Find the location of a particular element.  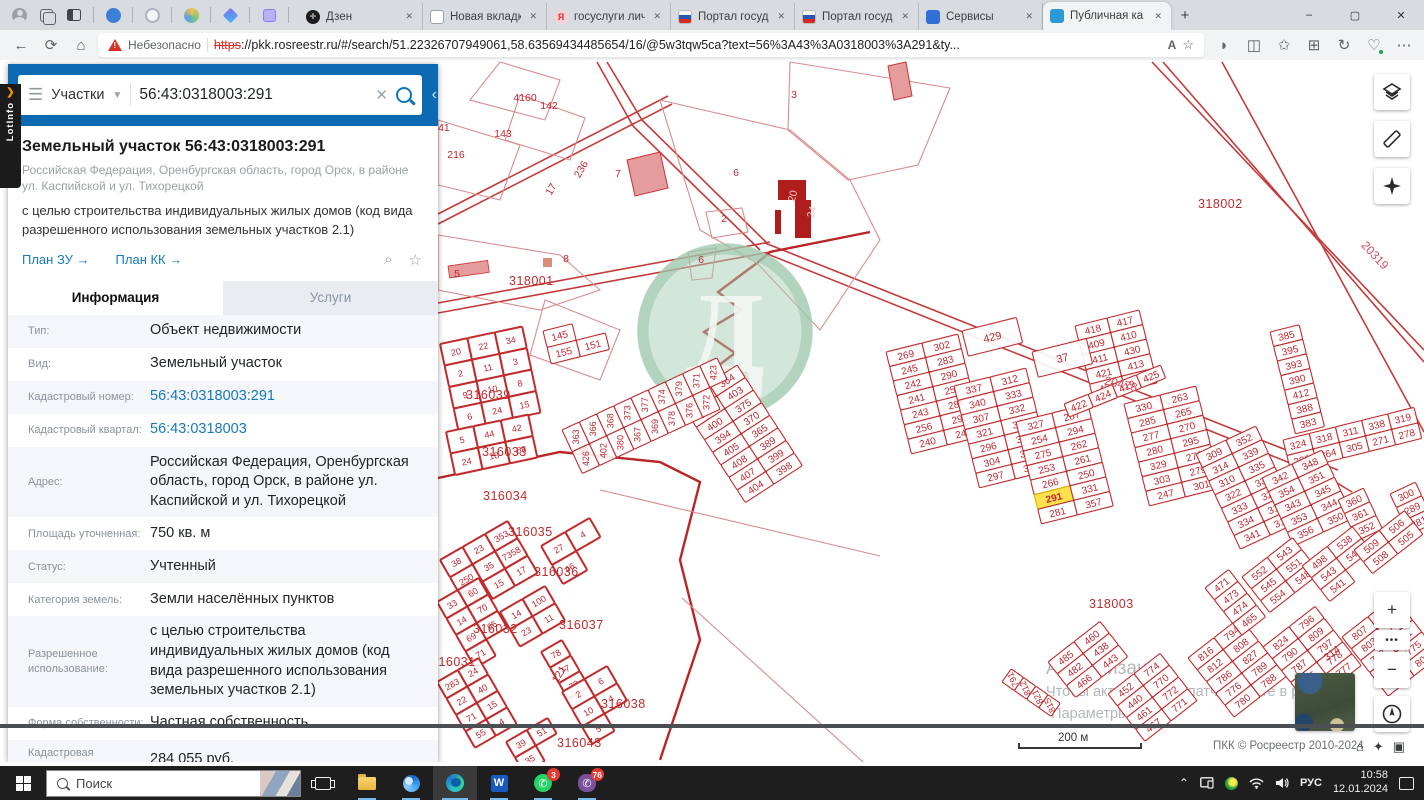

menu-icon: ☰ is located at coordinates (35, 95).